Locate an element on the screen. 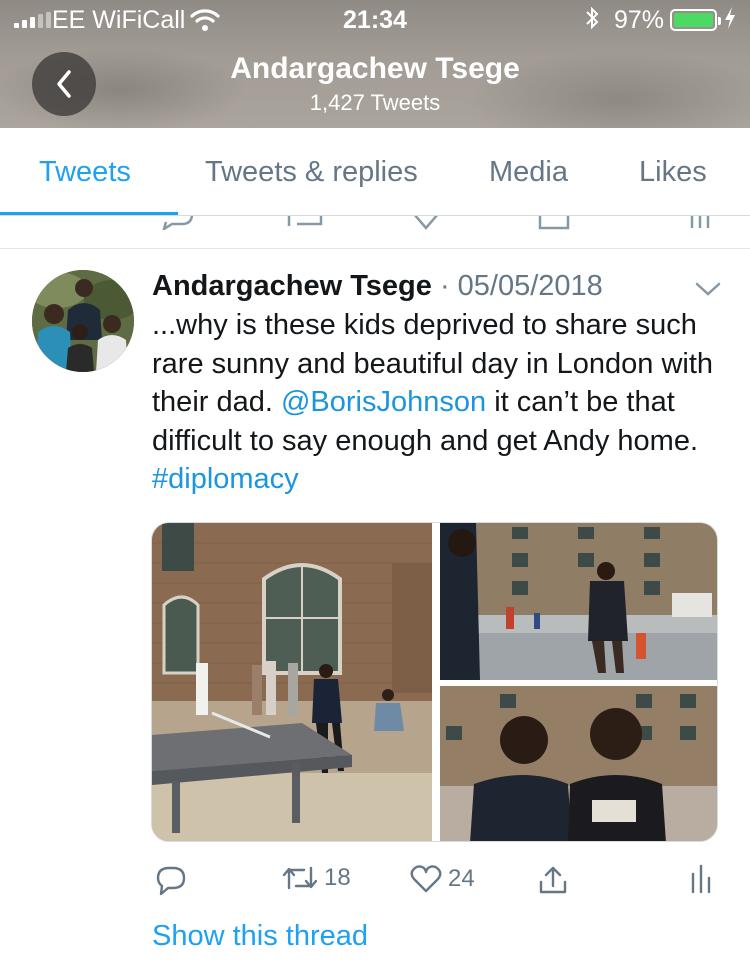 This screenshot has height=978, width=750. status-bar: EE WiFiCall 21:34 97% is located at coordinates (375, 20).